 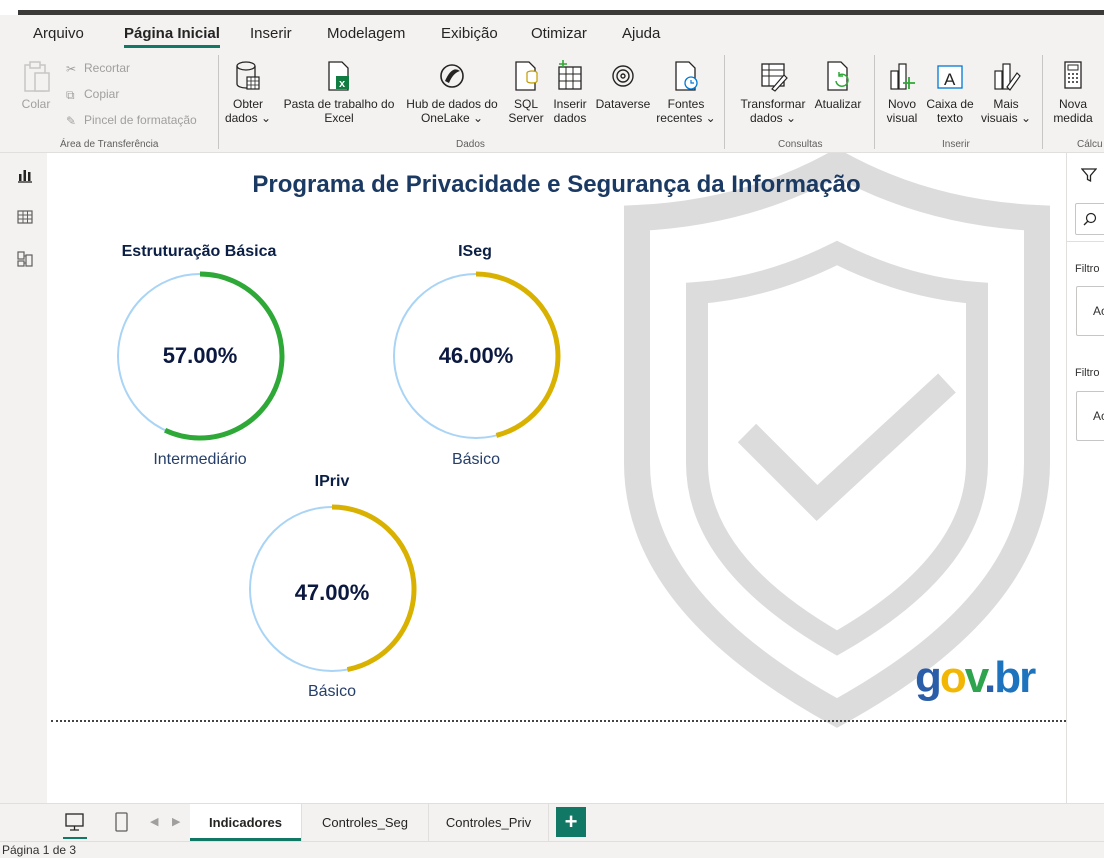 I want to click on gauge-level-iseg: Básico, so click(x=476, y=459).